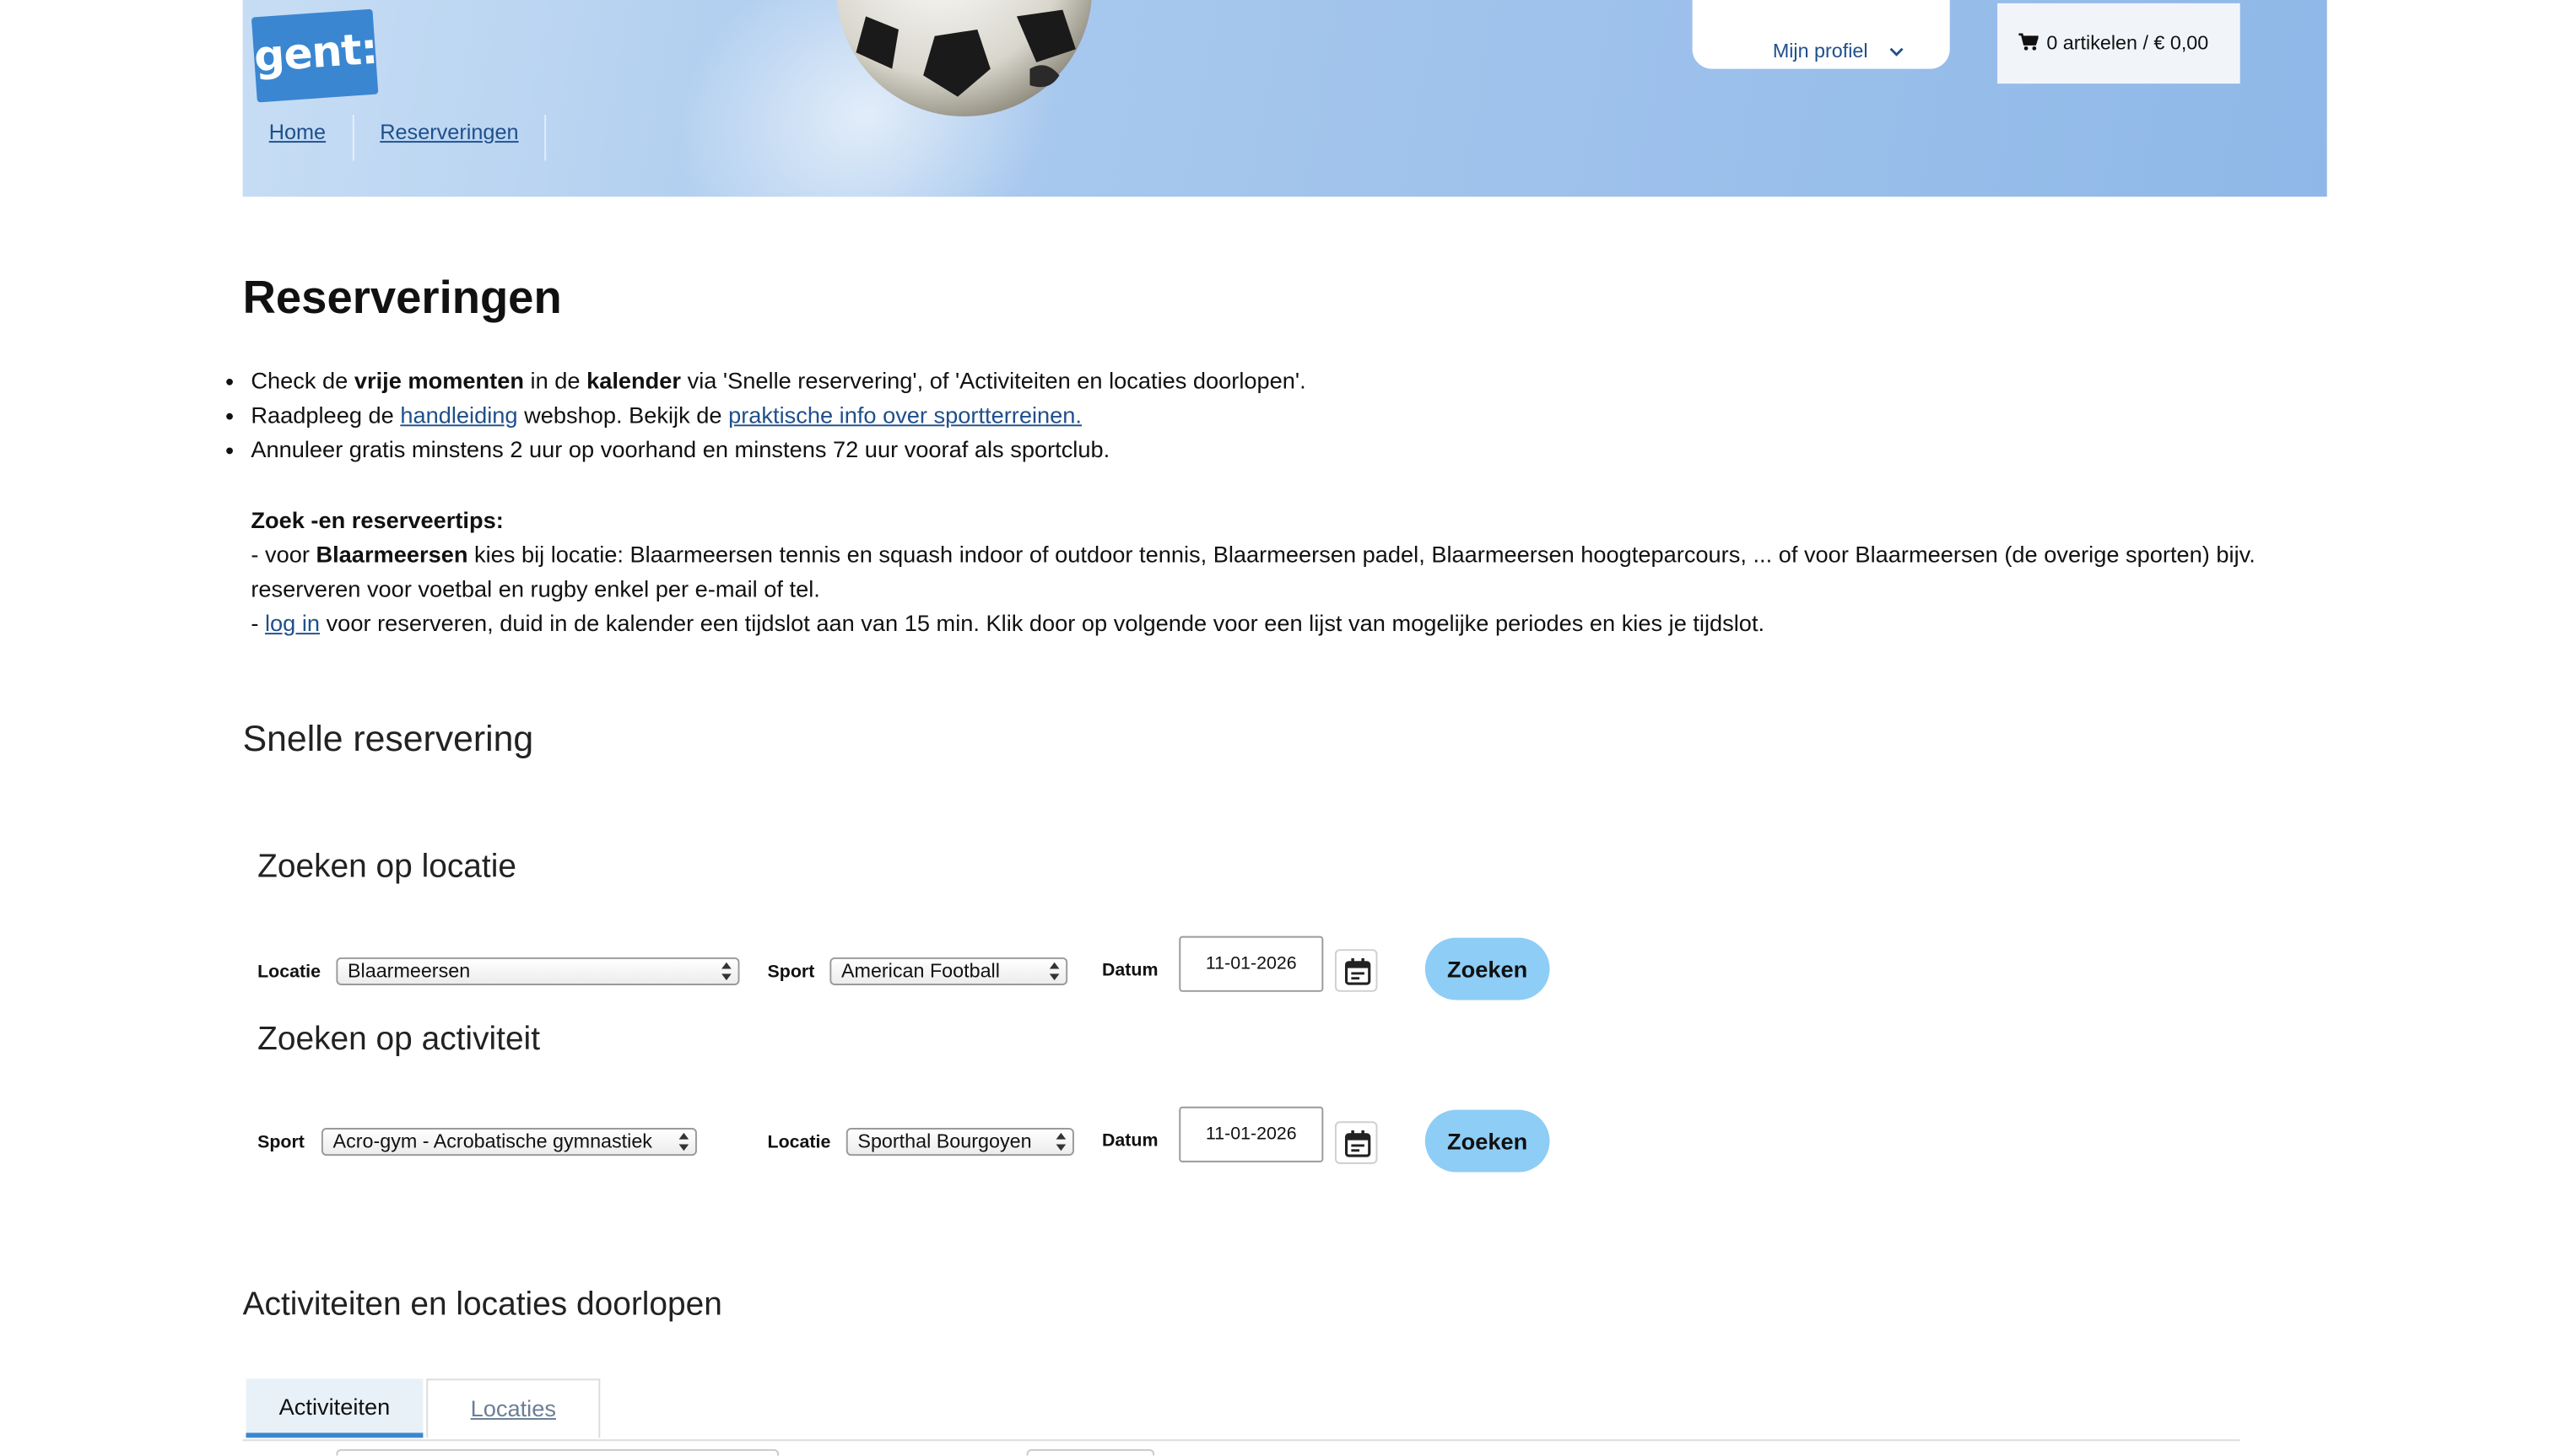 This screenshot has height=1456, width=2550. I want to click on date-input: 11-01-2026, so click(1251, 964).